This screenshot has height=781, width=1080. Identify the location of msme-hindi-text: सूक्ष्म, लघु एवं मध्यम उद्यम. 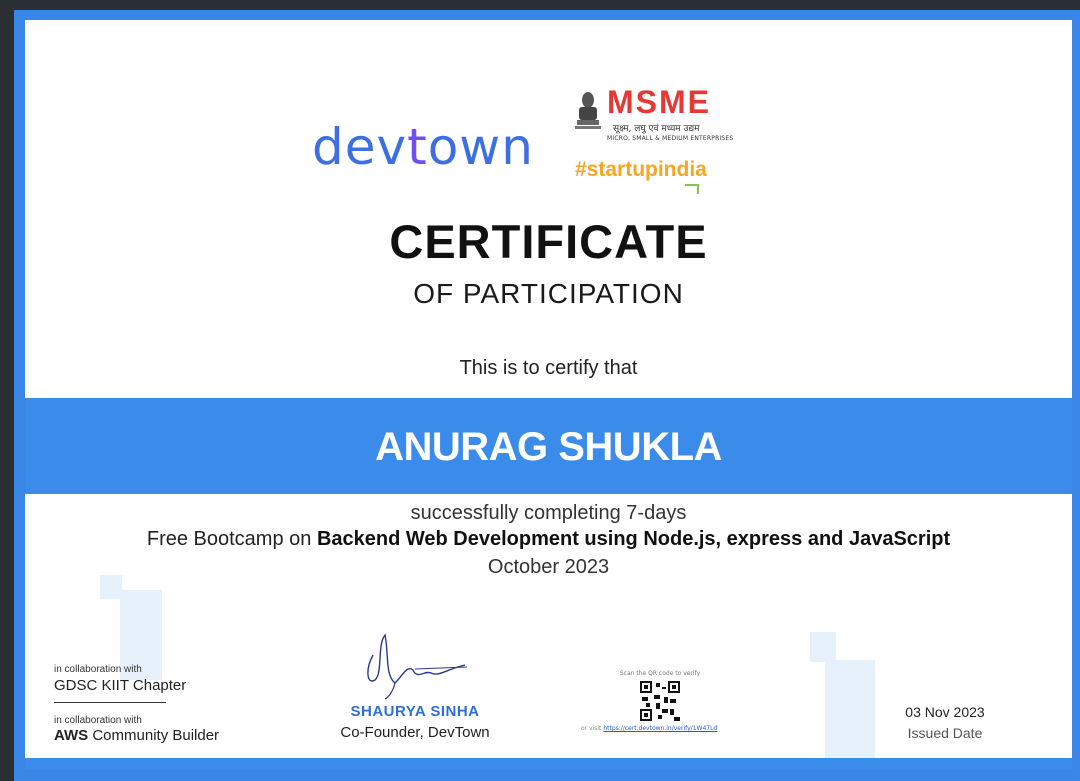
(656, 129).